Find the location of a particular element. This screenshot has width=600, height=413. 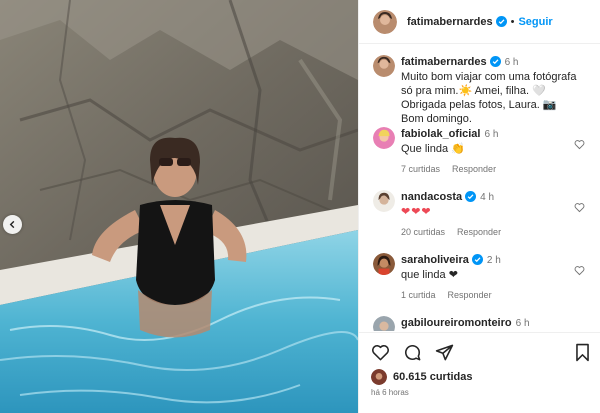

comment-meta: 20 curtidas Responder is located at coordinates (491, 232).